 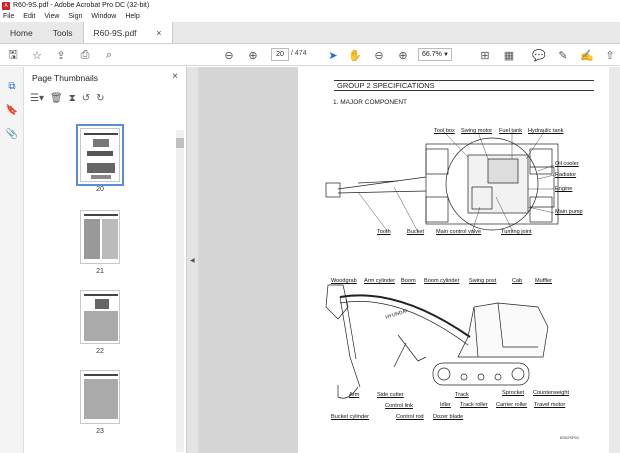 What do you see at coordinates (569, 212) in the screenshot?
I see `label-main-pump: Main pump` at bounding box center [569, 212].